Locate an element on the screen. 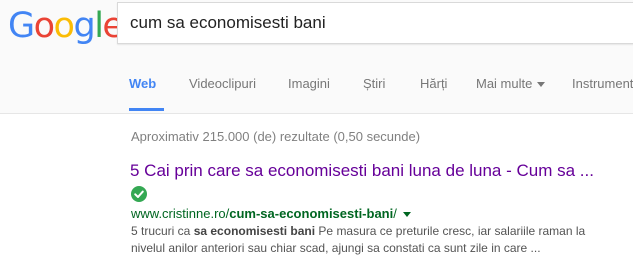  tab-mai-multe: Mai multe is located at coordinates (511, 83).